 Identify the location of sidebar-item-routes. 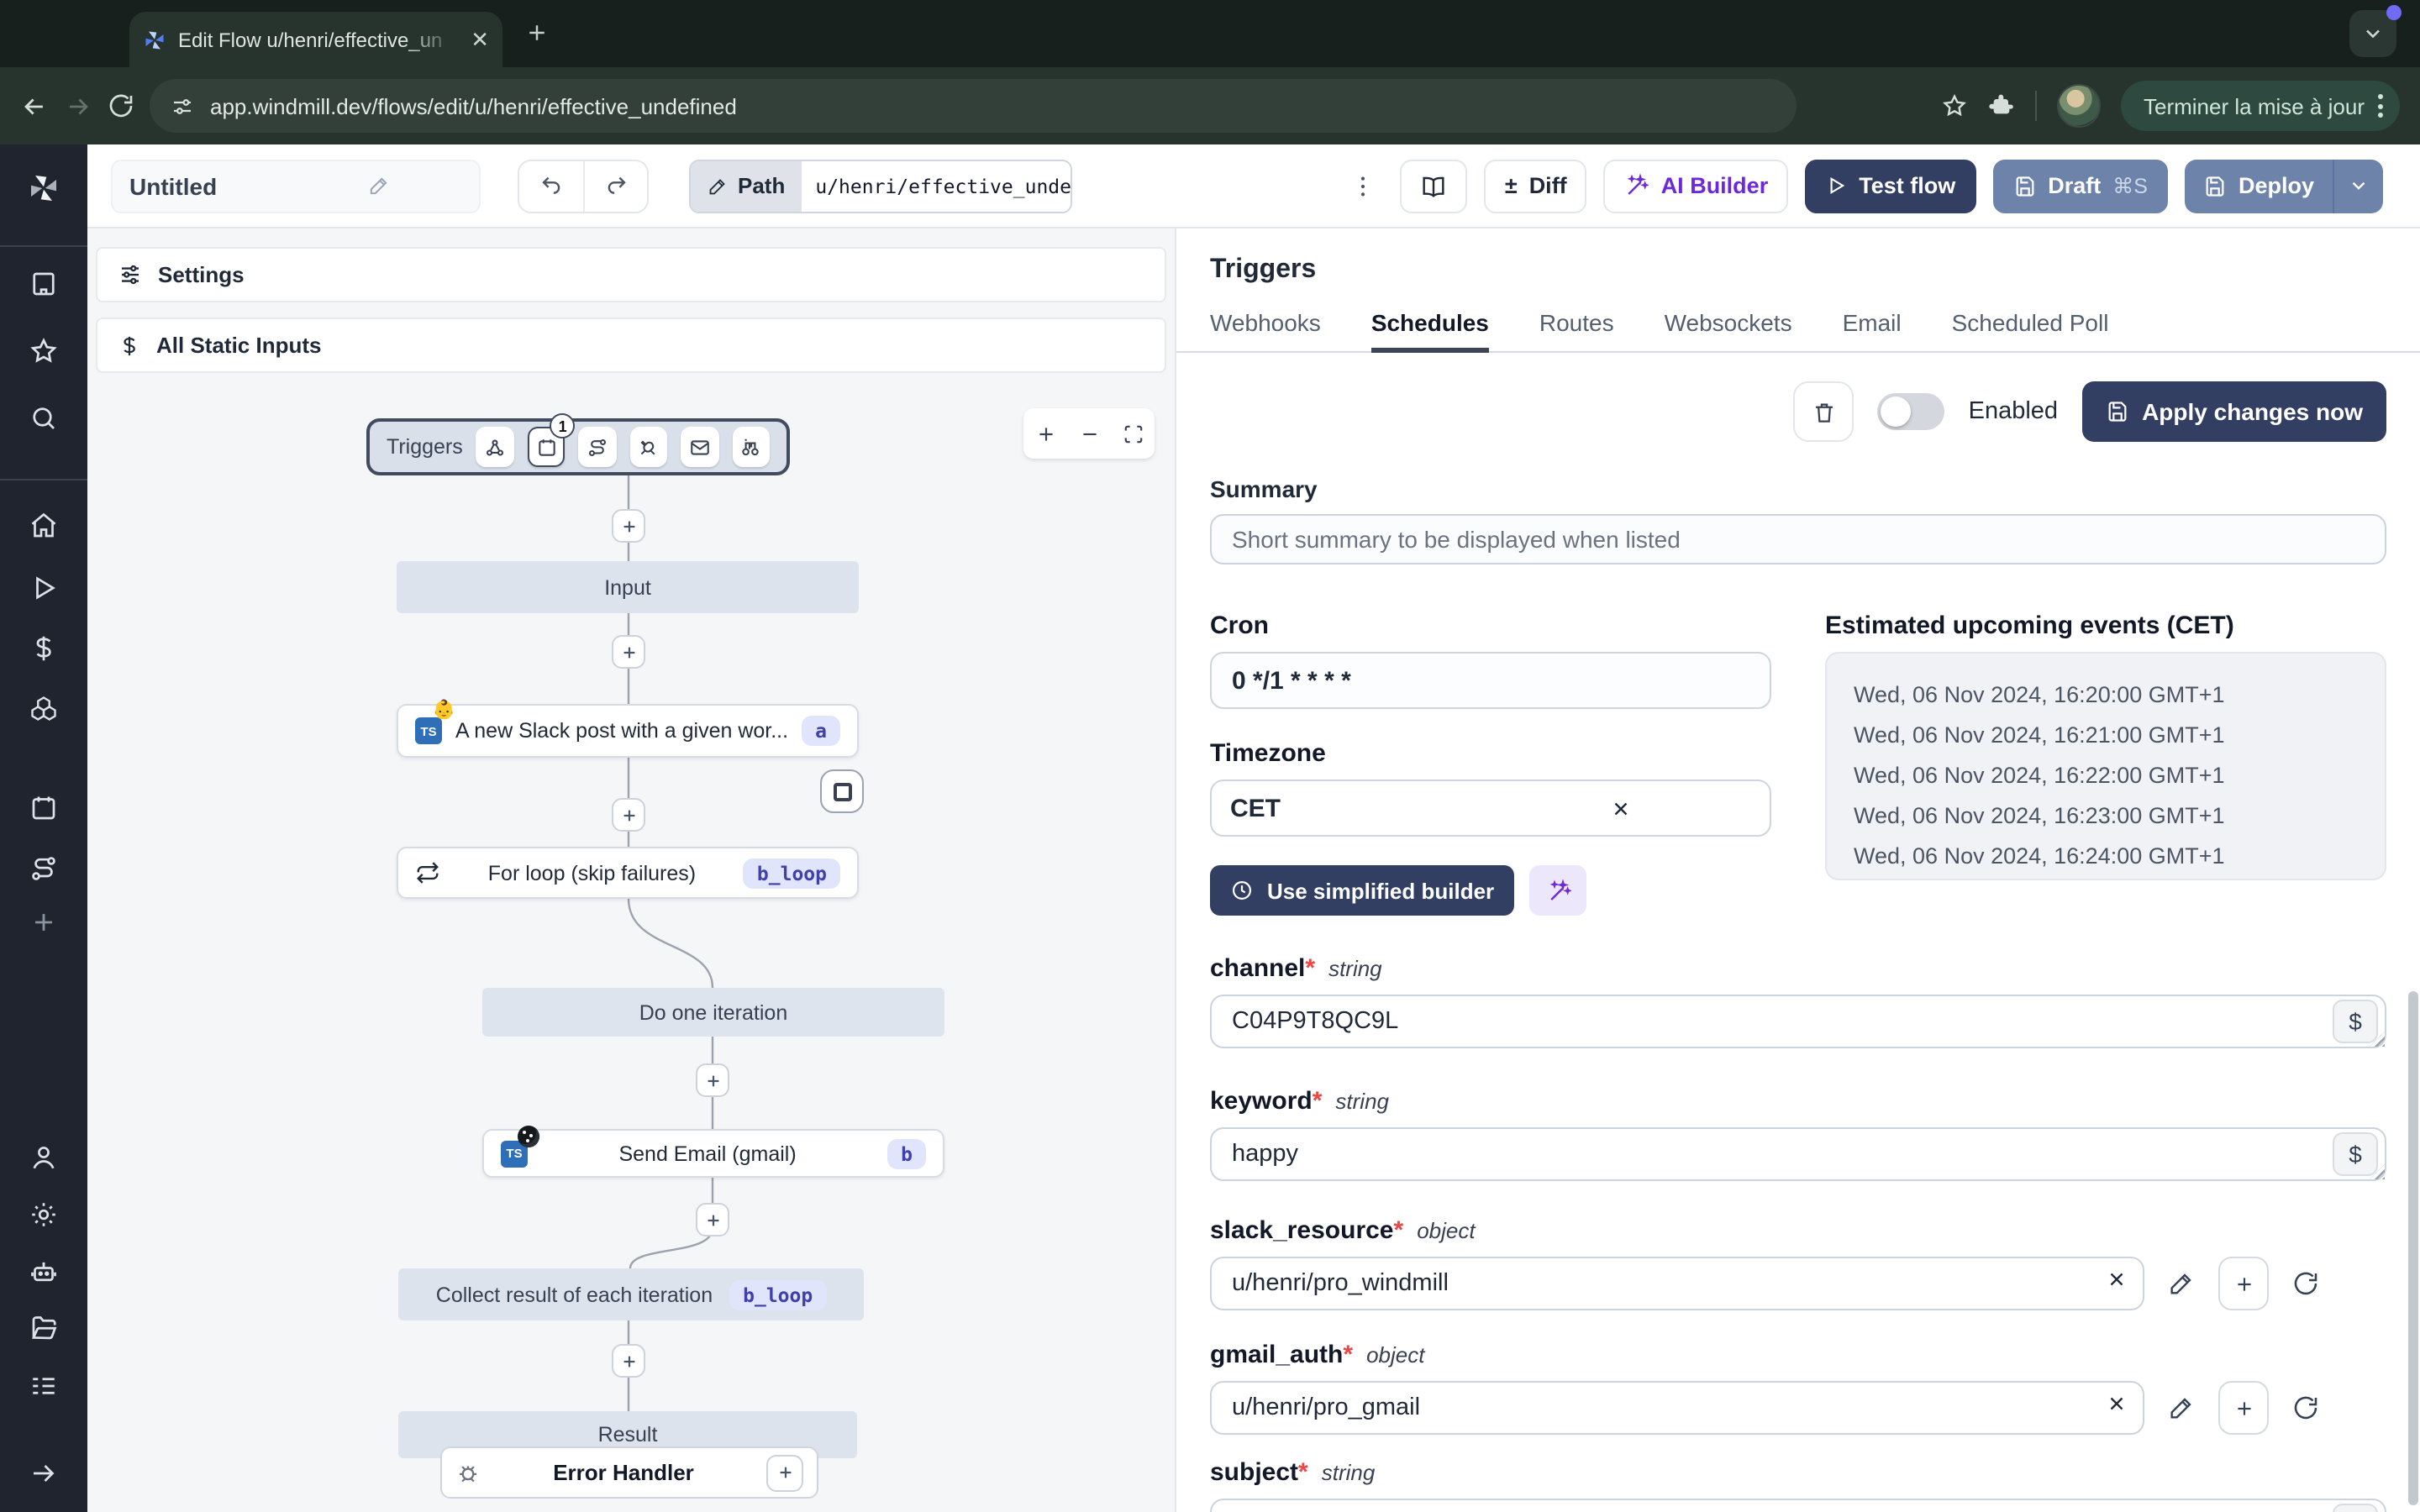
(44, 868).